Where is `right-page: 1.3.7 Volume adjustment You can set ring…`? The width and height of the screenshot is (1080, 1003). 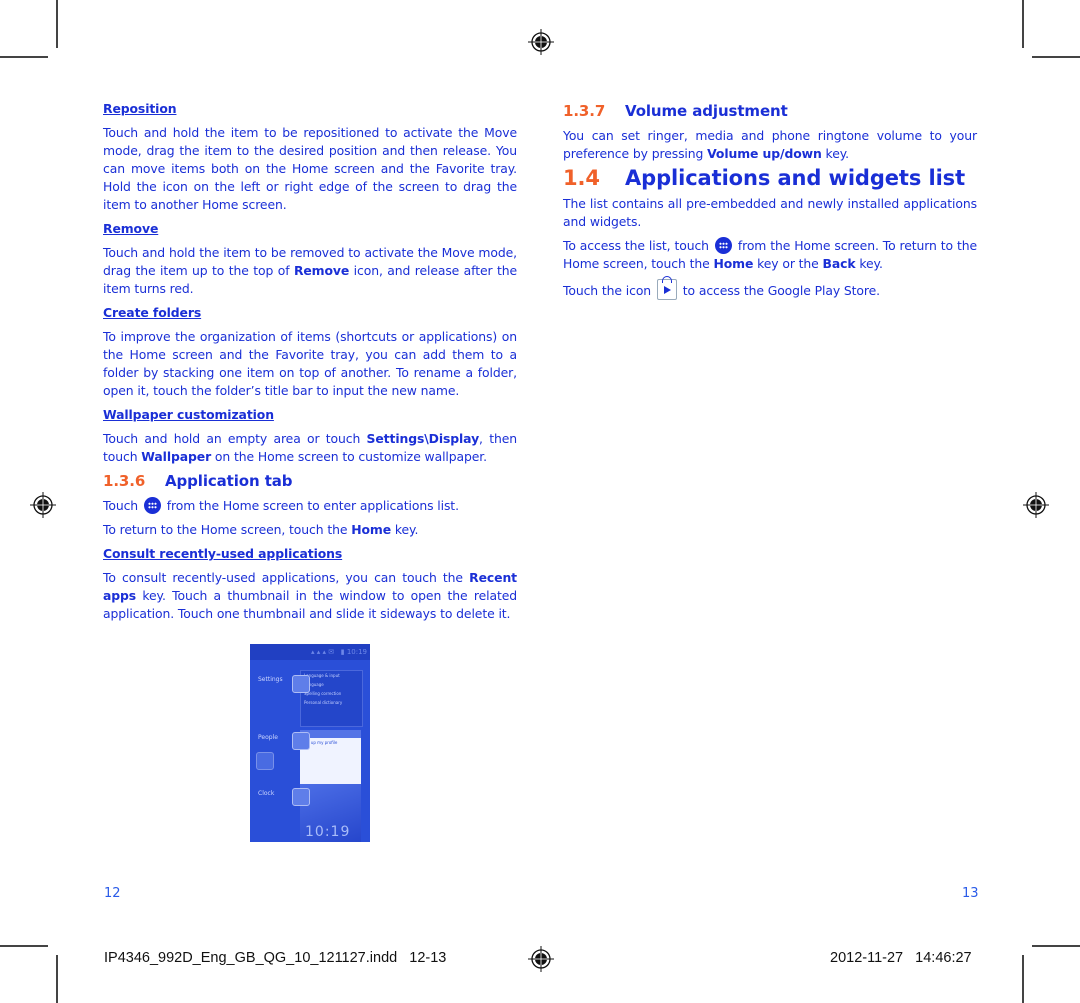
right-page: 1.3.7 Volume adjustment You can set ring… is located at coordinates (770, 203).